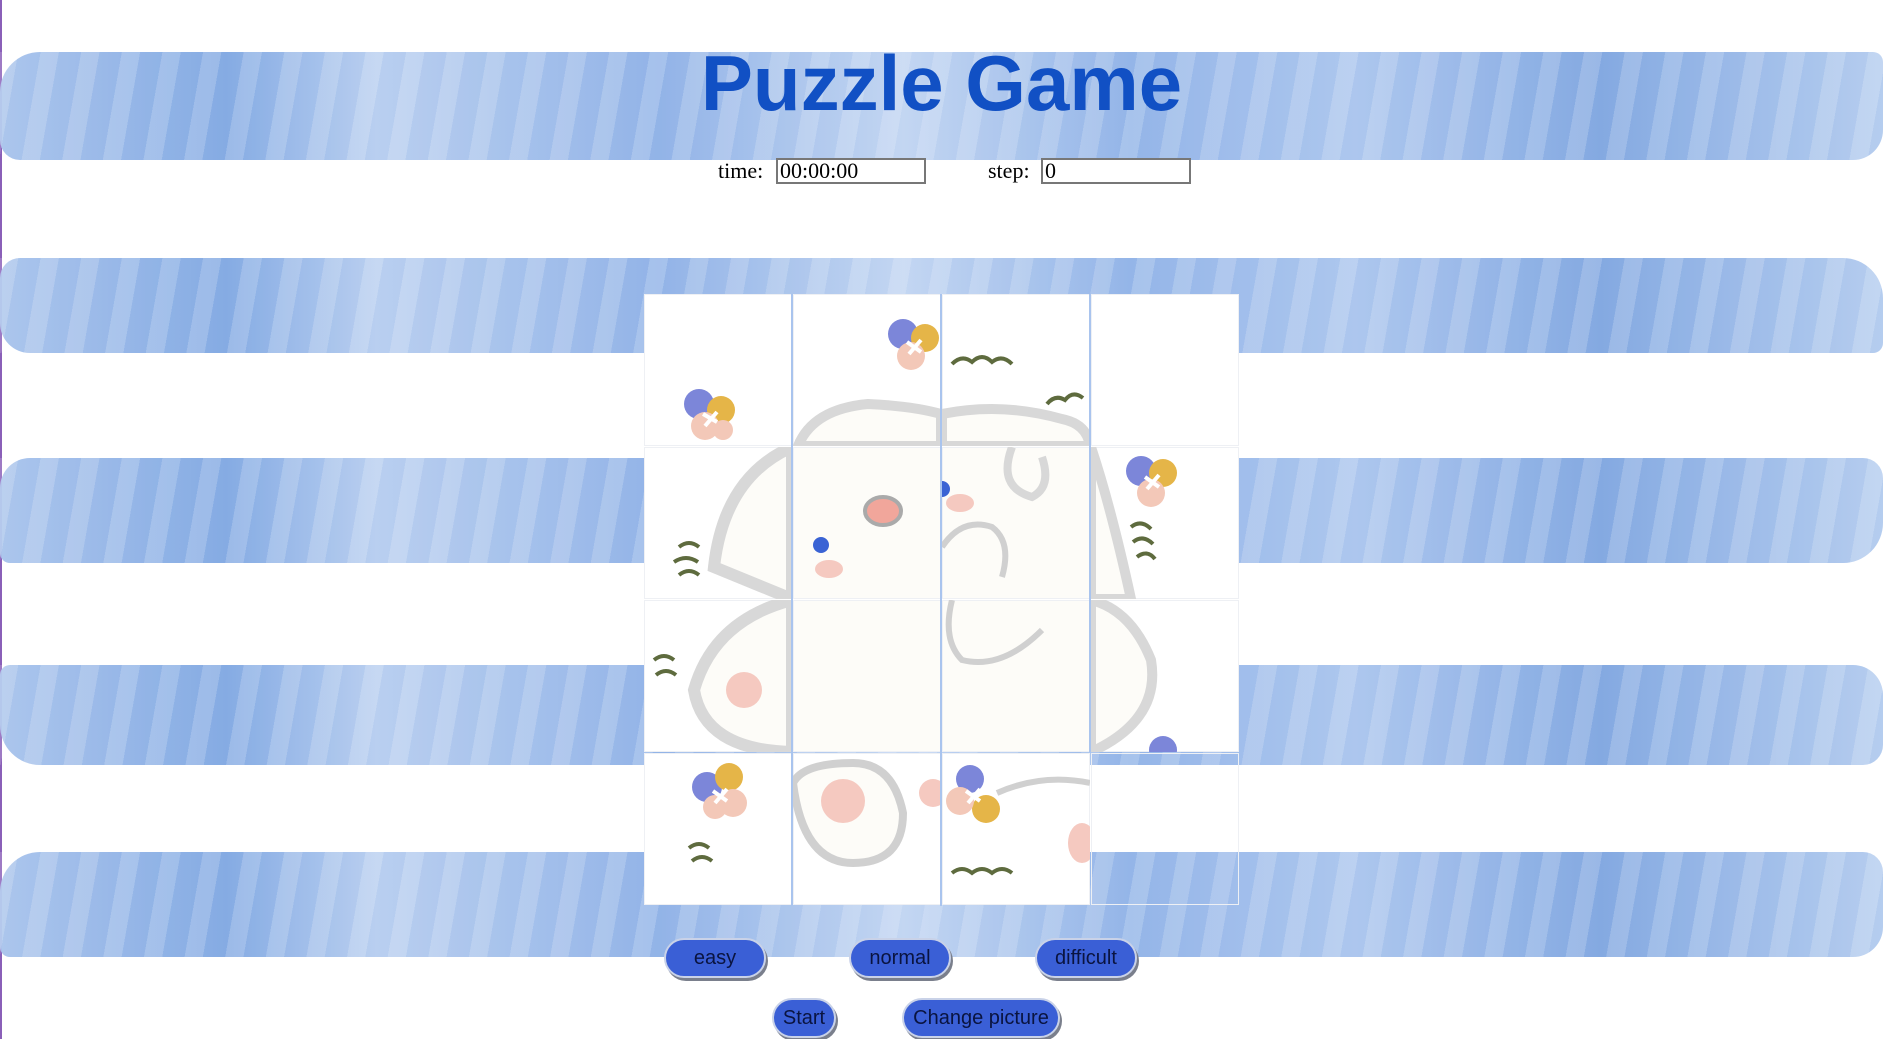 The width and height of the screenshot is (1883, 1039). I want to click on page-title: Puzzle Game, so click(941, 83).